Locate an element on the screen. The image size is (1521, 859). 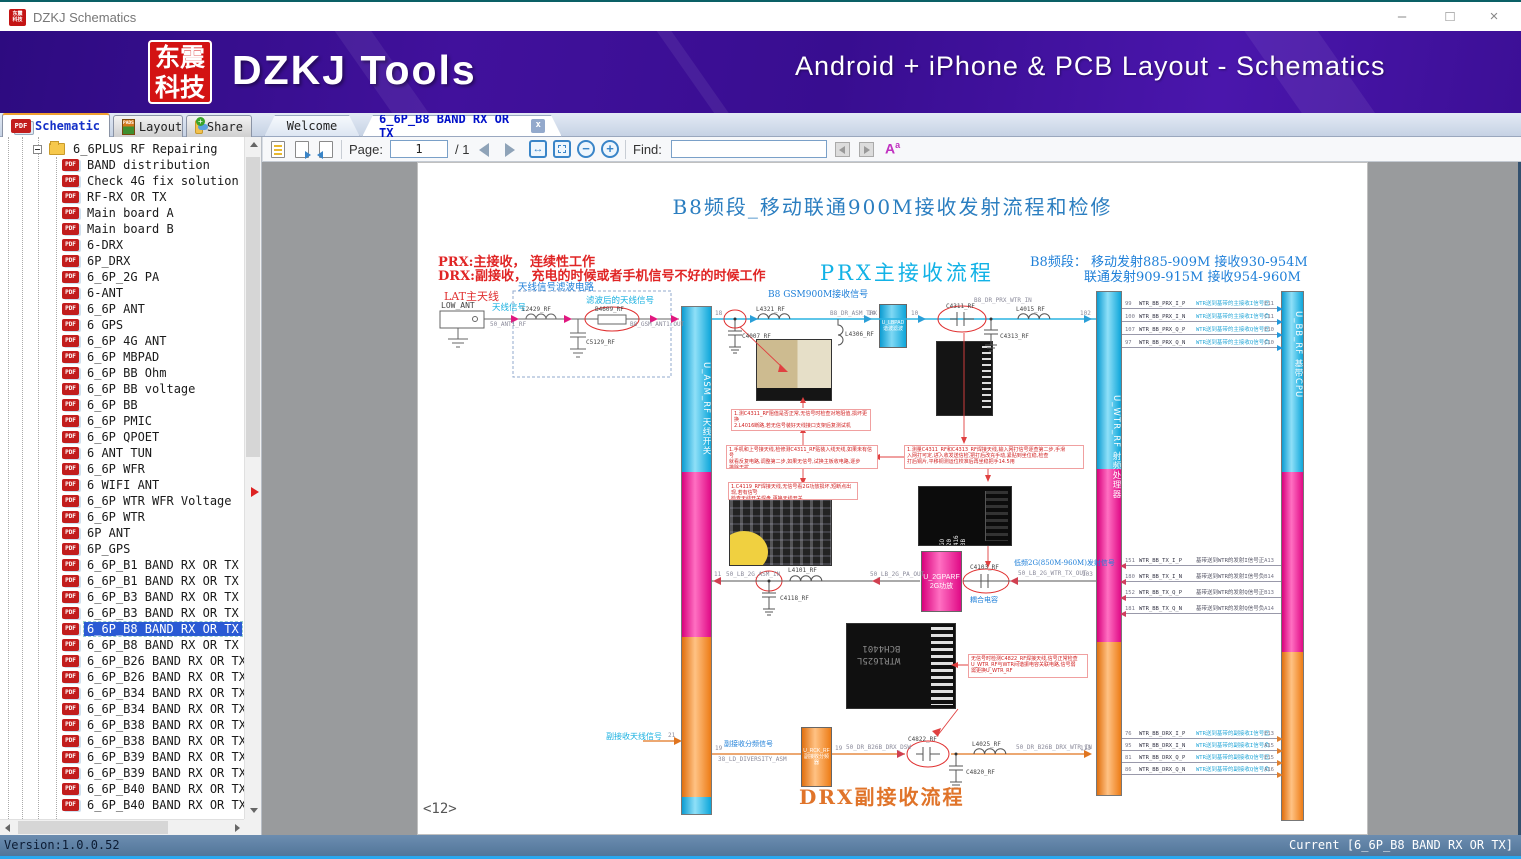
zoom-in-icon: + is located at coordinates (610, 149).